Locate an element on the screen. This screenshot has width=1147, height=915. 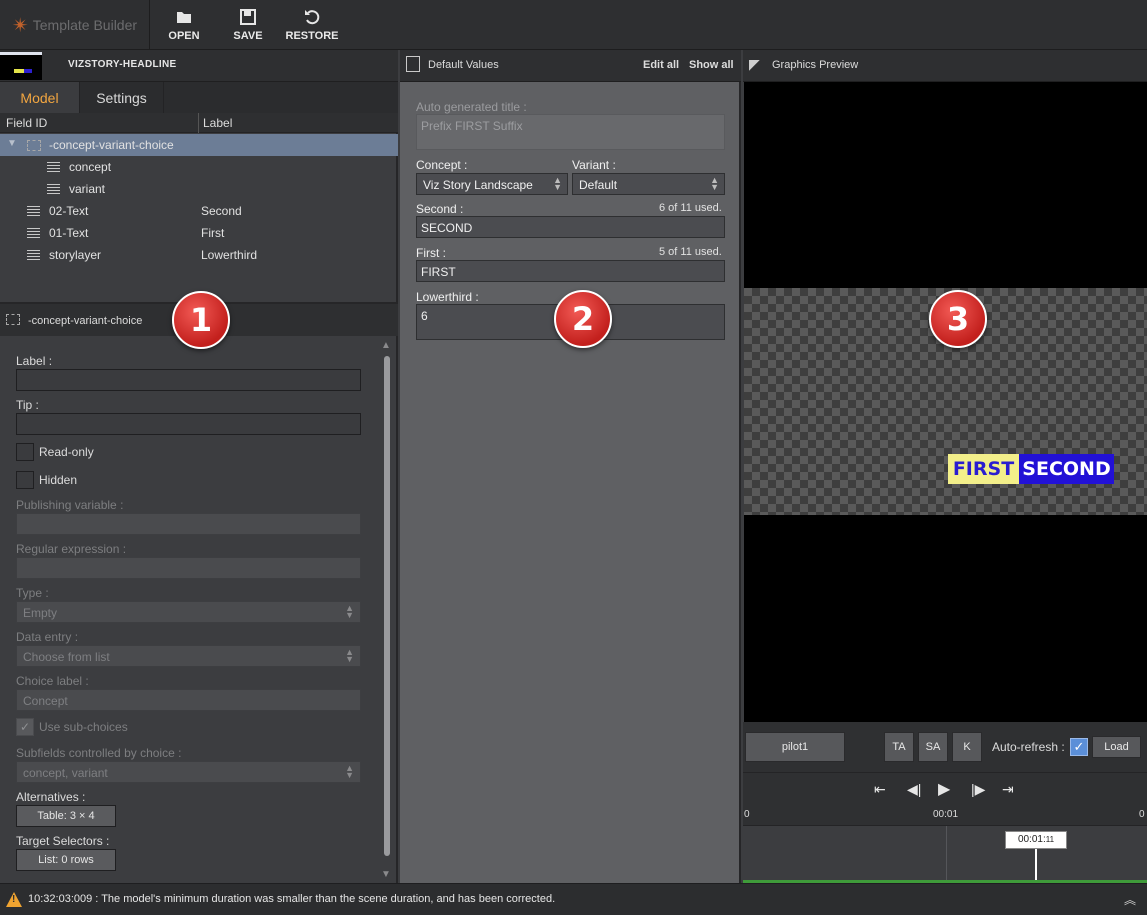
transport-controls: ⇤ ◀| ▶ |▶ ⇥ is located at coordinates (945, 788).